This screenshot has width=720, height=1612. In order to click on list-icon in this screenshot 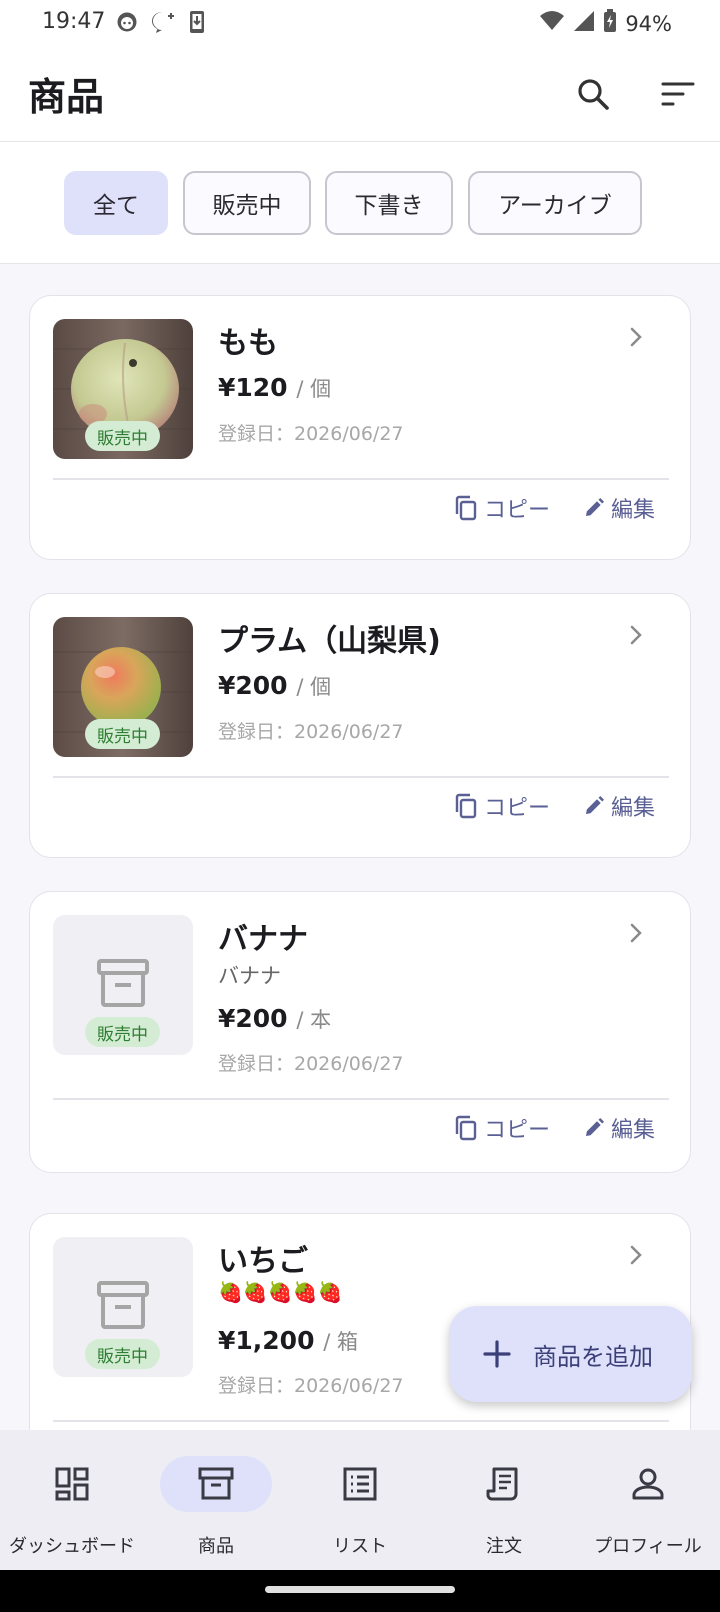, I will do `click(360, 1484)`.